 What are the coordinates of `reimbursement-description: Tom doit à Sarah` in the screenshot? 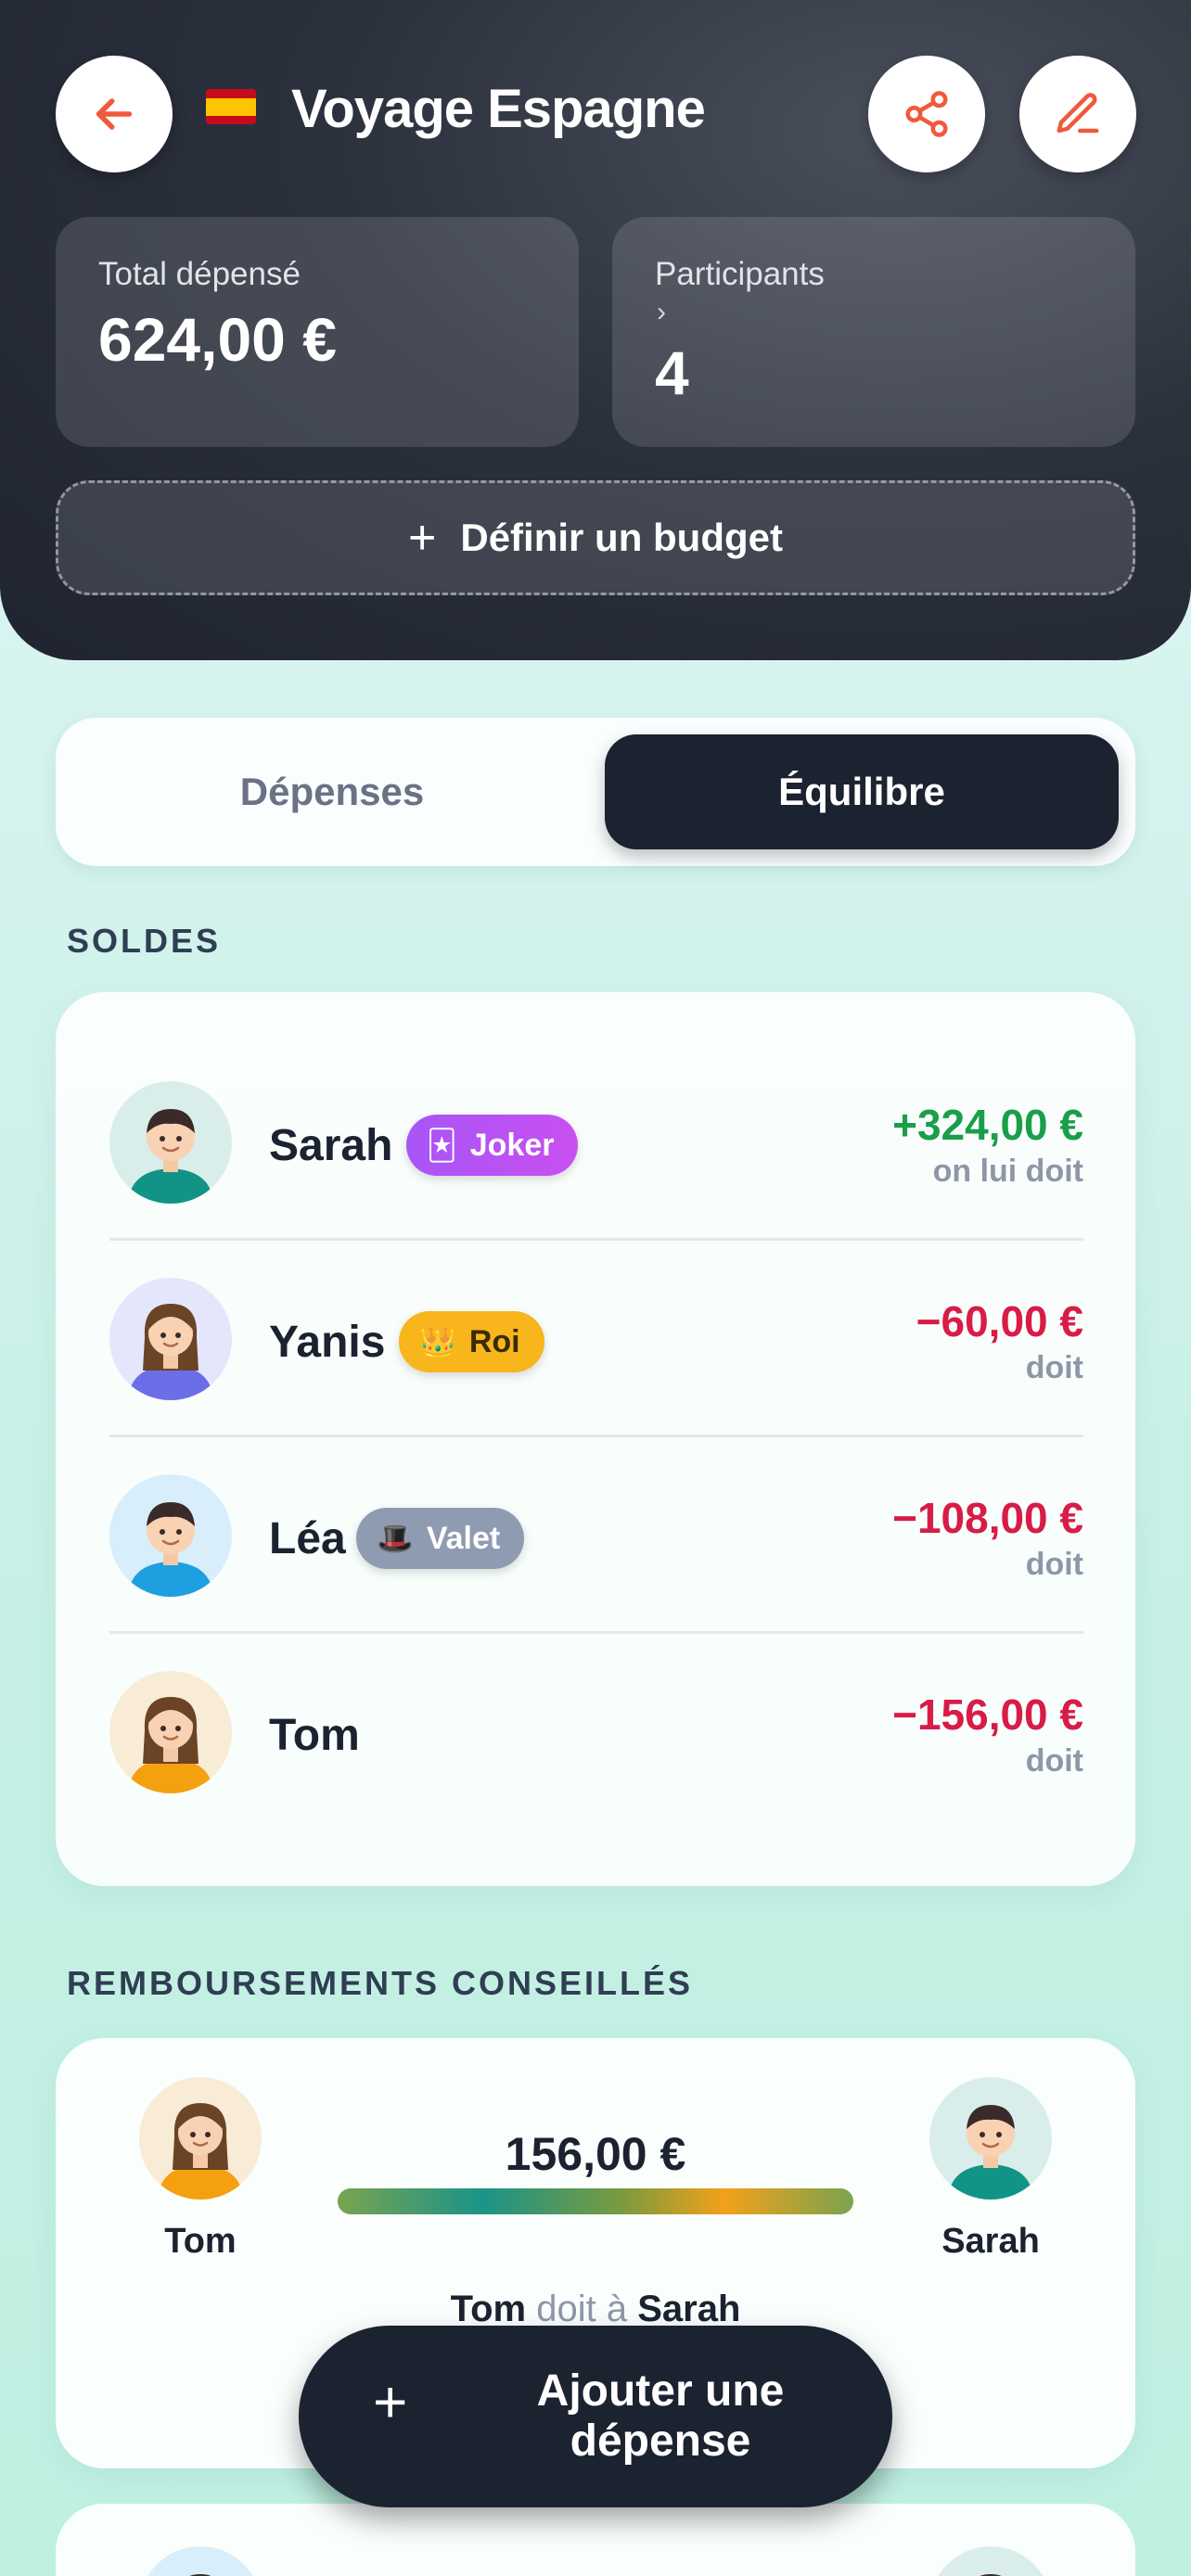 It's located at (595, 2310).